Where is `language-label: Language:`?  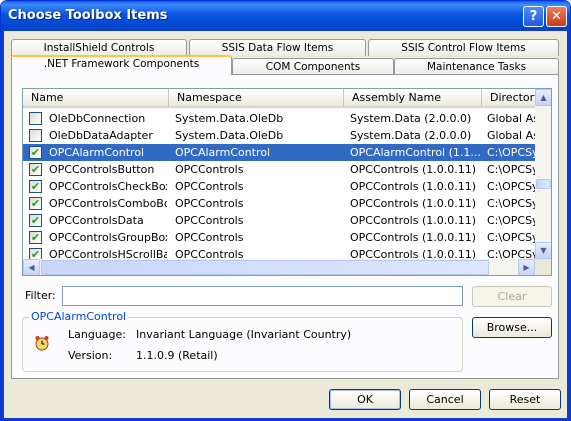 language-label: Language: is located at coordinates (97, 334).